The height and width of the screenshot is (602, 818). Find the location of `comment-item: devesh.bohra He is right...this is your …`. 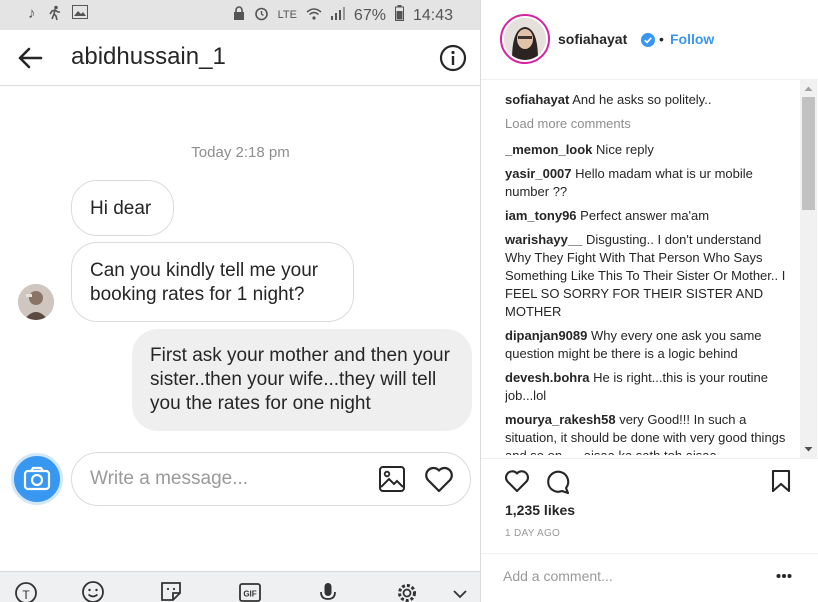

comment-item: devesh.bohra He is right...this is your … is located at coordinates (647, 387).